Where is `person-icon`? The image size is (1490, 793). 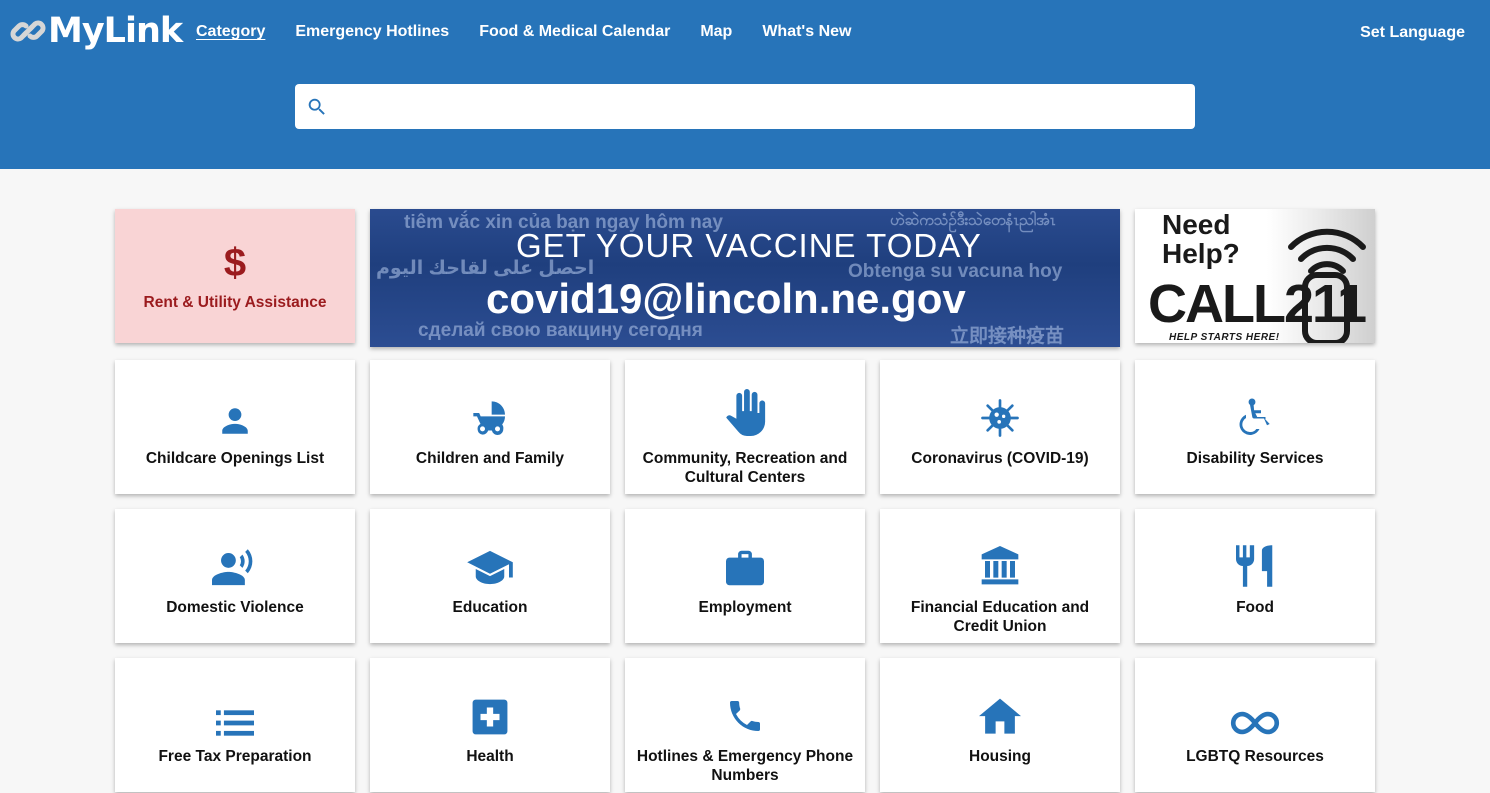 person-icon is located at coordinates (235, 421).